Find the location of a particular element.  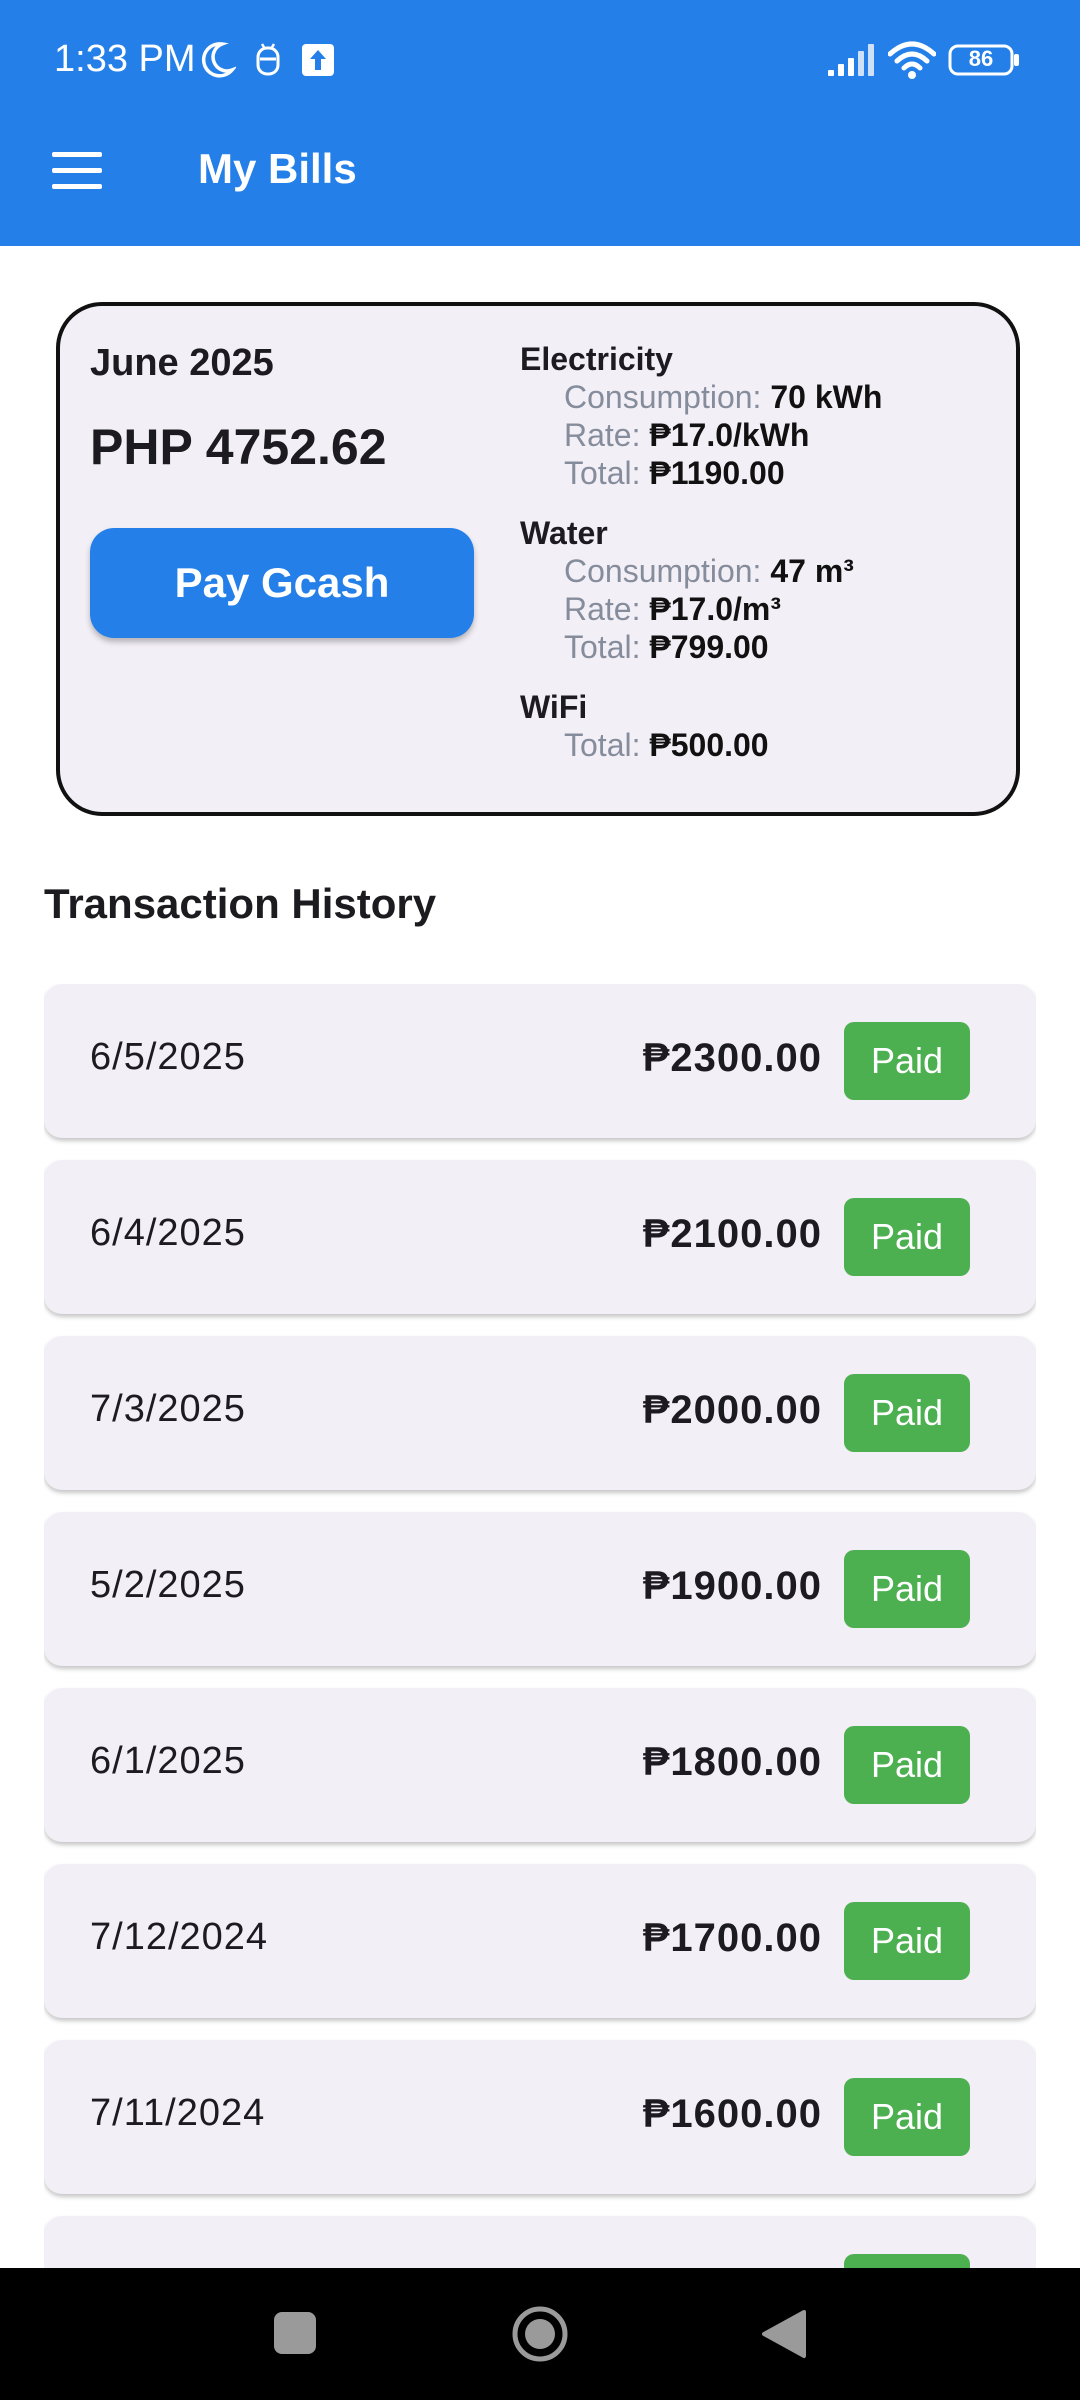

wifi-icon is located at coordinates (912, 60).